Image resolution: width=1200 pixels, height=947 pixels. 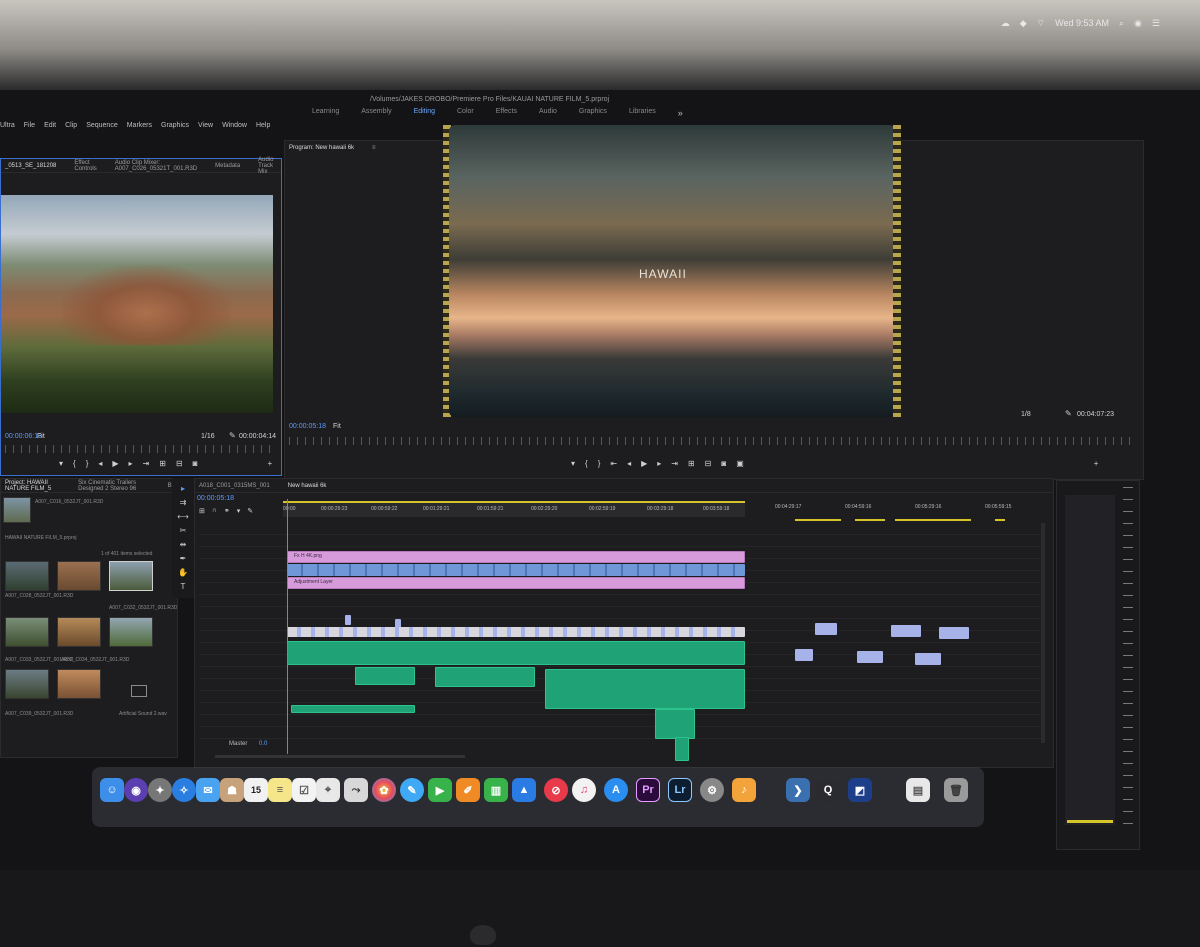 I want to click on quicktime-icon: Q, so click(x=828, y=790).